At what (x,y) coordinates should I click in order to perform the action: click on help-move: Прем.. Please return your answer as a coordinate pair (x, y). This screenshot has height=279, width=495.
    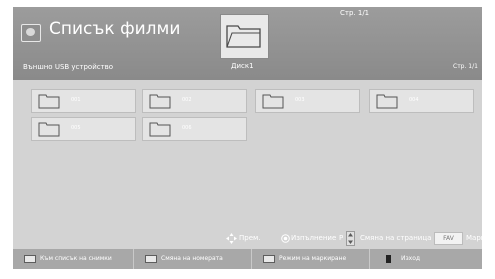
    Looking at the image, I should click on (250, 238).